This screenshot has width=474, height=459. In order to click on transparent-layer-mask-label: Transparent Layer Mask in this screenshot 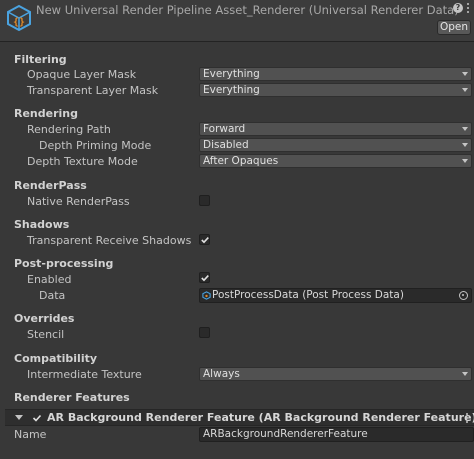, I will do `click(93, 90)`.